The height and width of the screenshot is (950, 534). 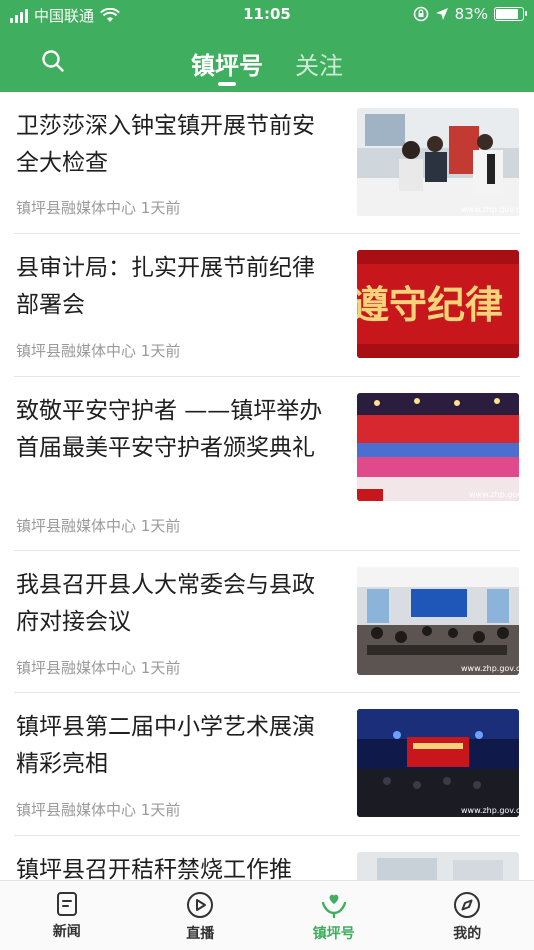 What do you see at coordinates (154, 868) in the screenshot?
I see `news-title: 镇坪县召开秸秆禁烧工作推` at bounding box center [154, 868].